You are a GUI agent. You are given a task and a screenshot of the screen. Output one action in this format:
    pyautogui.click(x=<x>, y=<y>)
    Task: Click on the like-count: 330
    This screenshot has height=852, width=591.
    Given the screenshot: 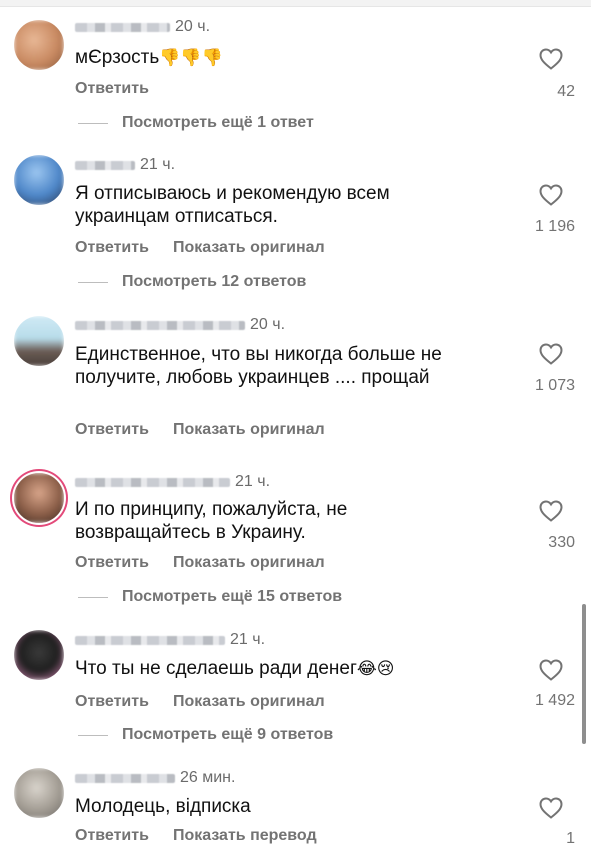 What is the action you would take?
    pyautogui.click(x=561, y=542)
    